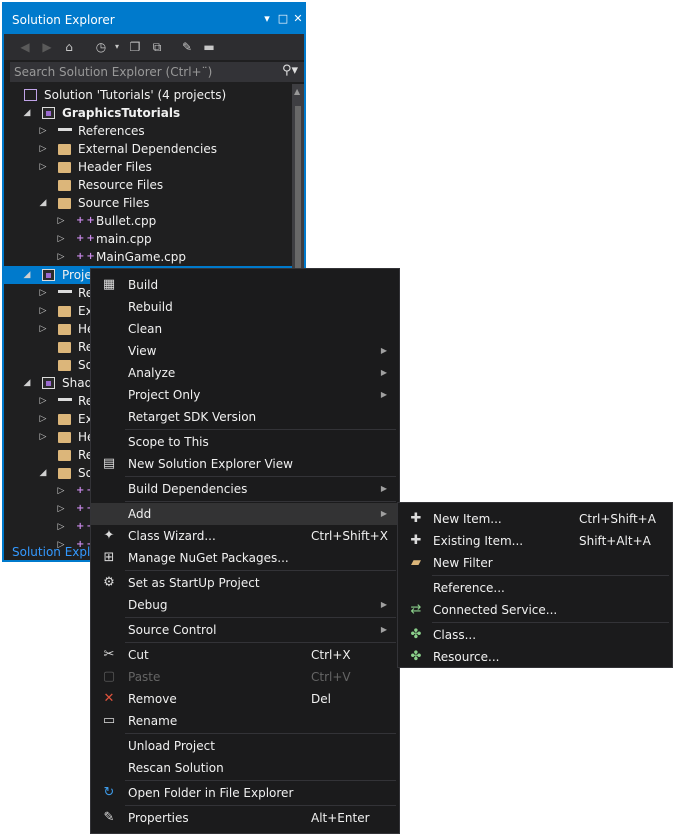 The image size is (673, 836). I want to click on menu-item-project-only: Project Only ▶, so click(245, 395).